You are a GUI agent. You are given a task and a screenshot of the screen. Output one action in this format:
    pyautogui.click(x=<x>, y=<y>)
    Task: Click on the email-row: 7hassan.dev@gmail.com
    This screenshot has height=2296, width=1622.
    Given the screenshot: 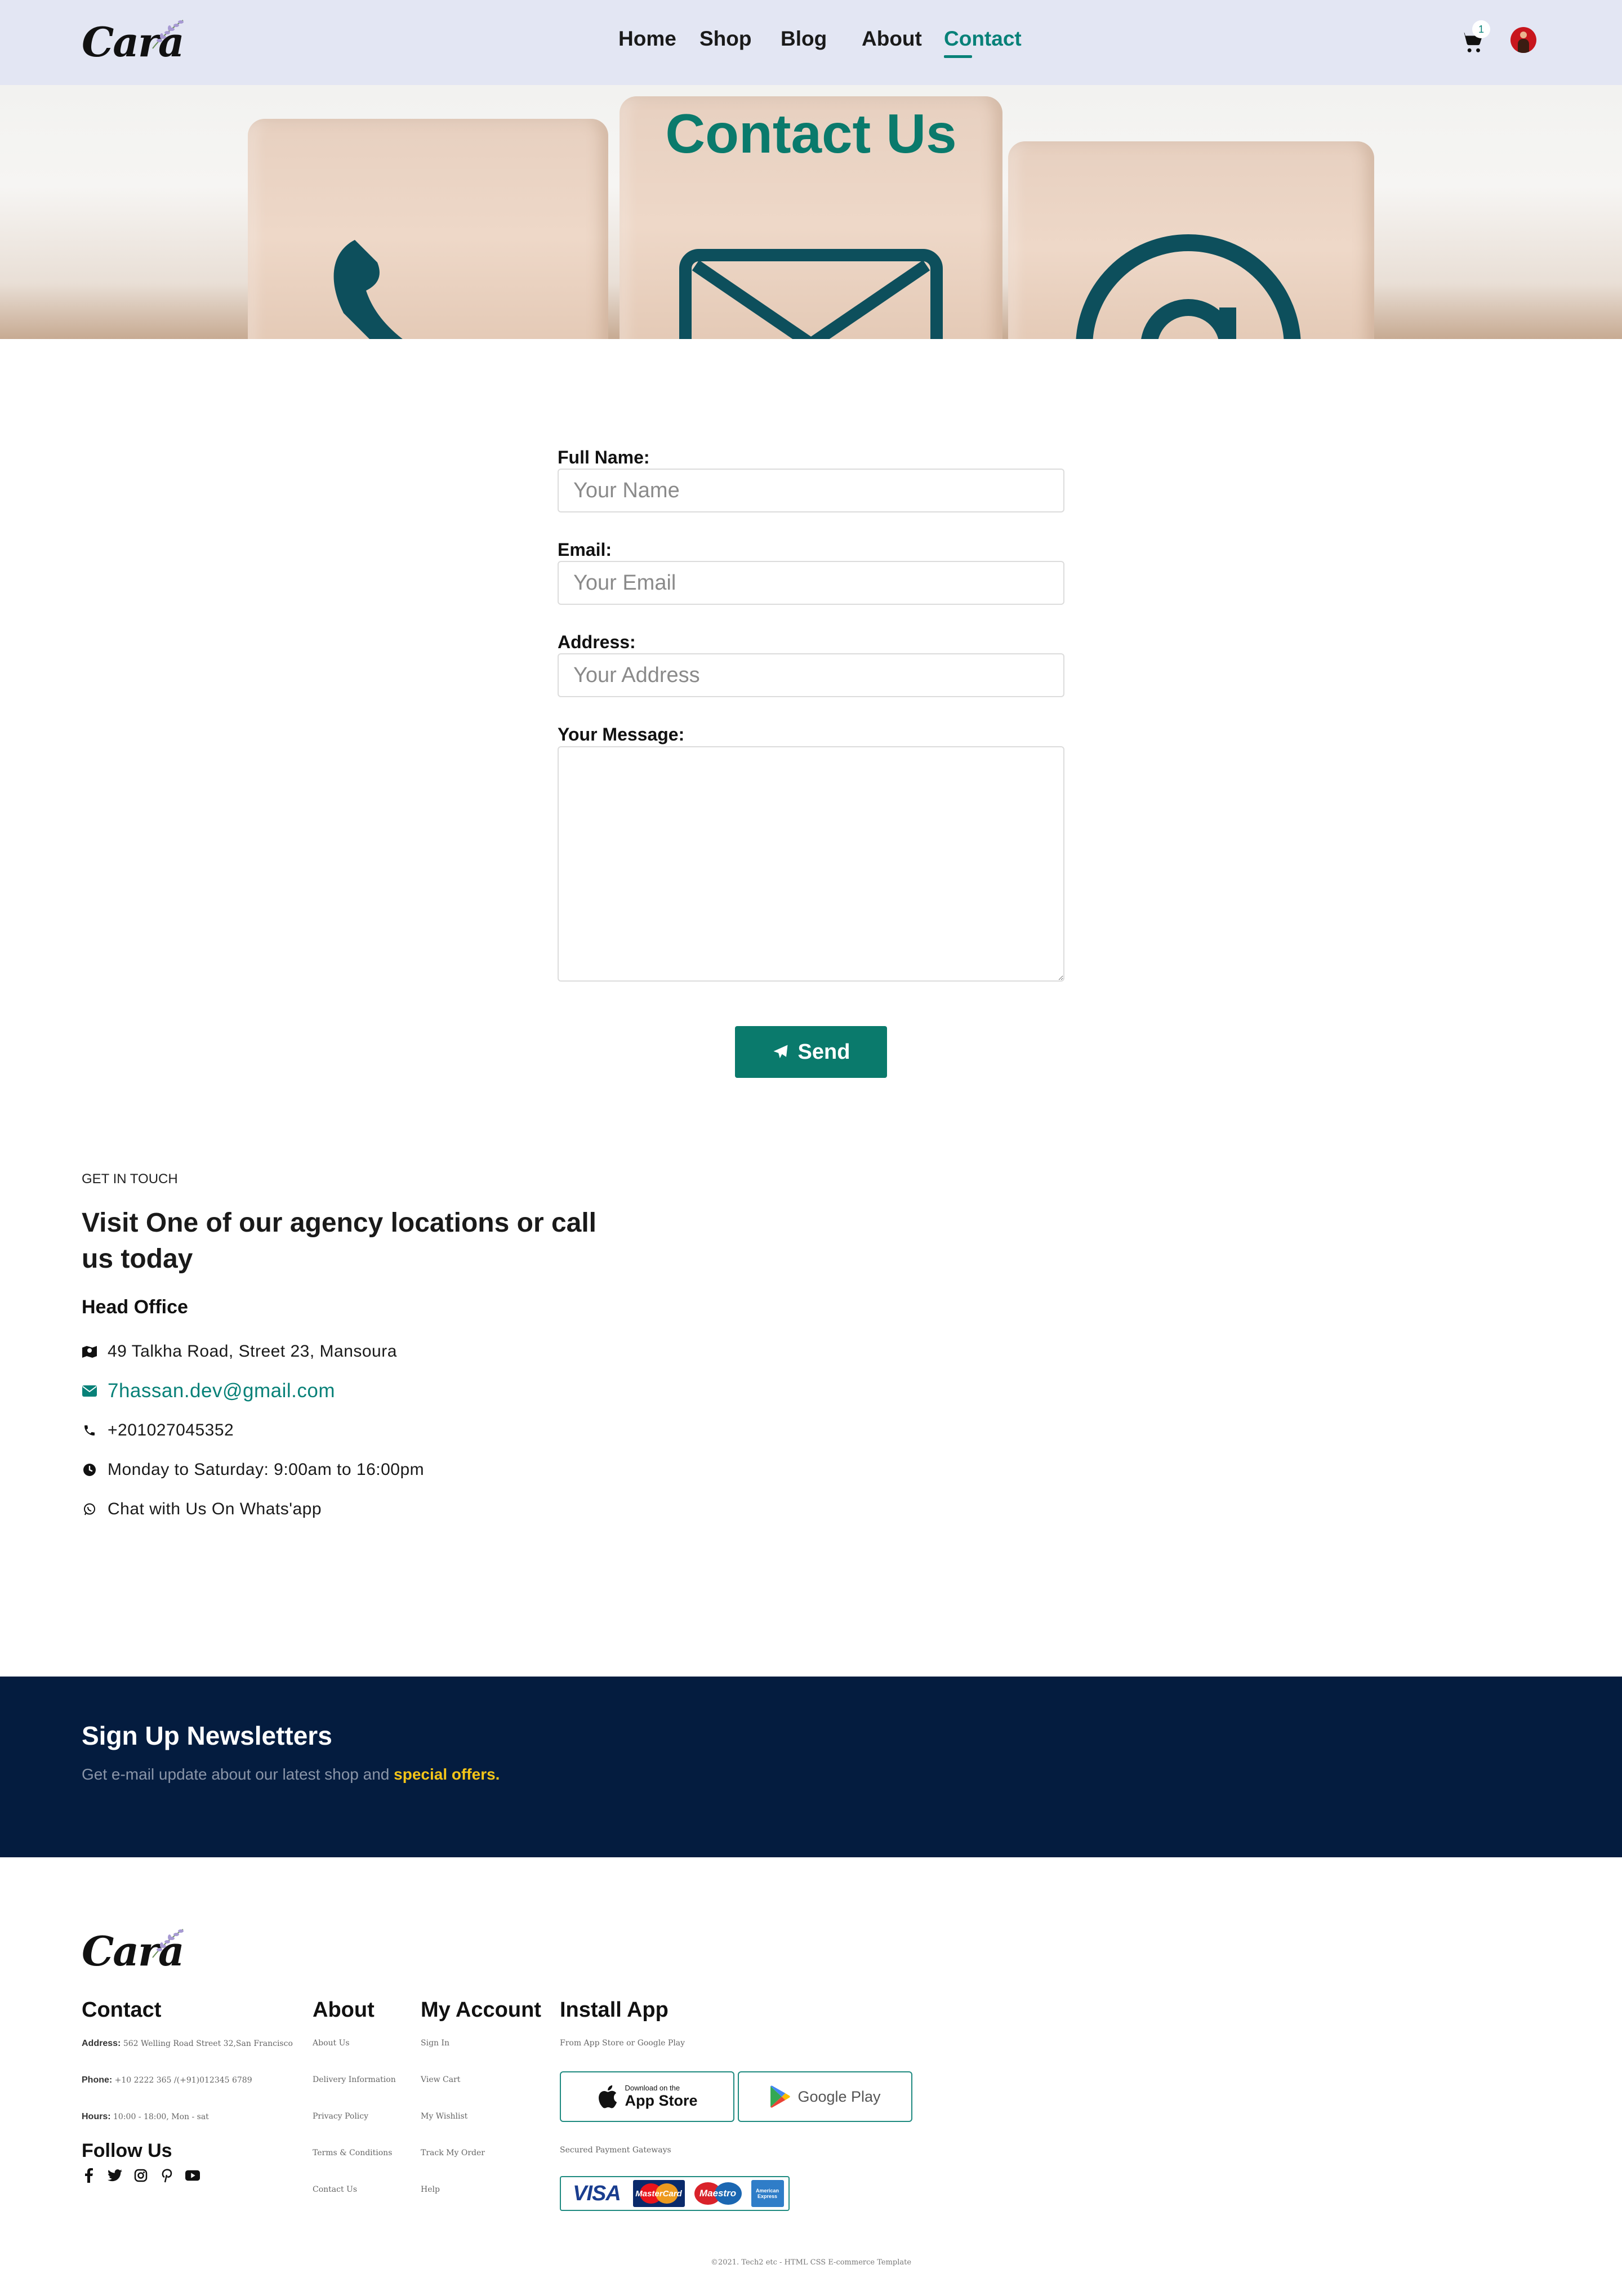 What is the action you would take?
    pyautogui.click(x=208, y=1391)
    